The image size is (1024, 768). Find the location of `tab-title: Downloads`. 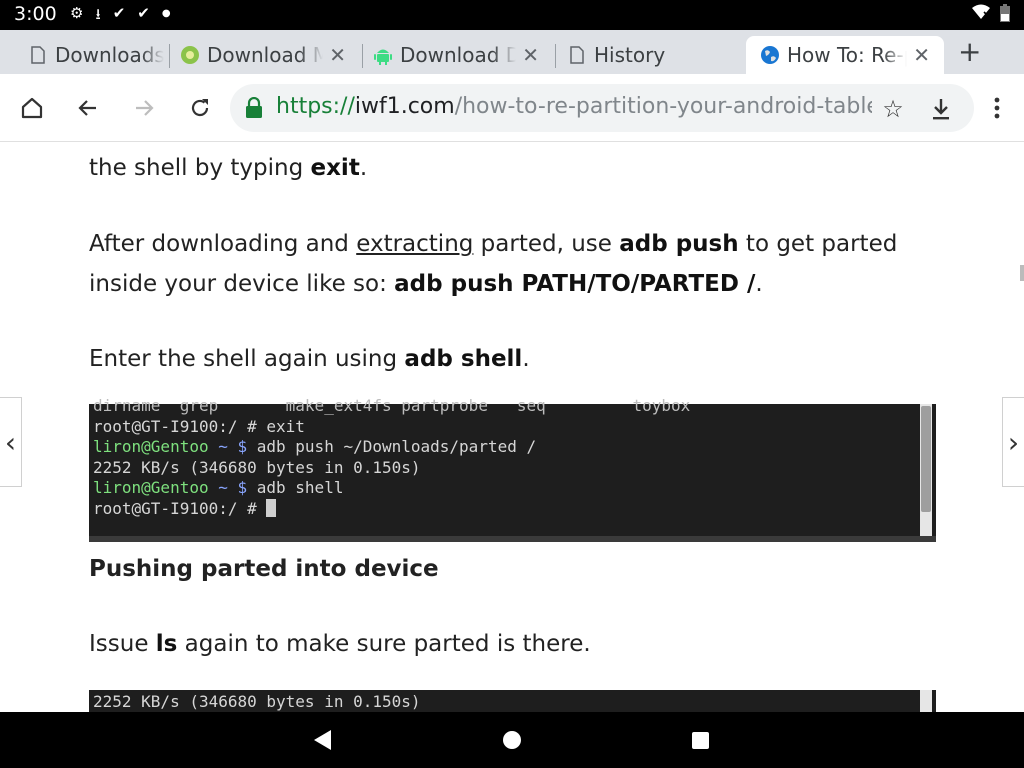

tab-title: Downloads is located at coordinates (109, 55).